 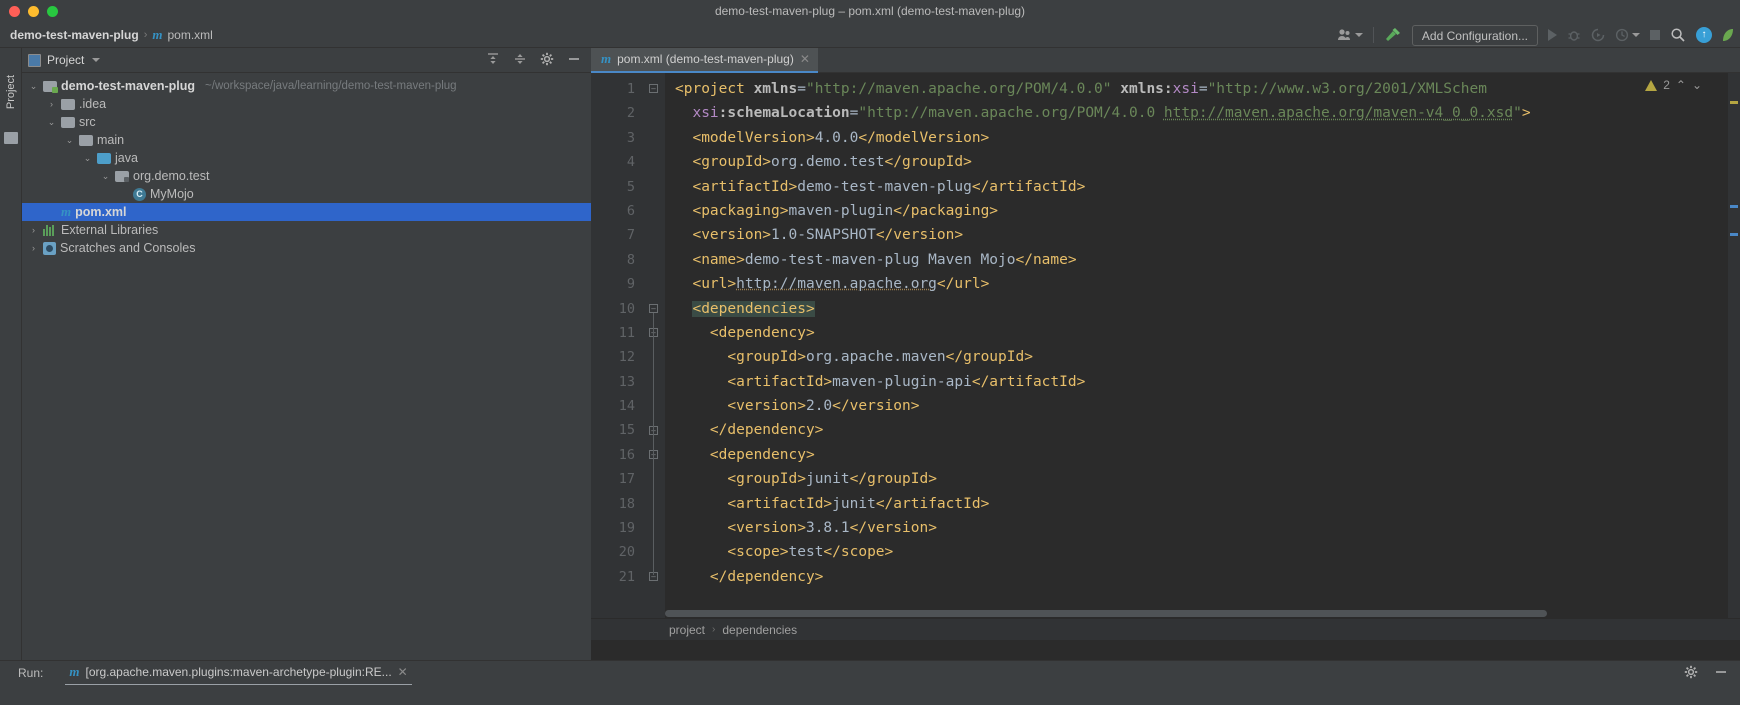 I want to click on horizontal-scrollbar, so click(x=1196, y=613).